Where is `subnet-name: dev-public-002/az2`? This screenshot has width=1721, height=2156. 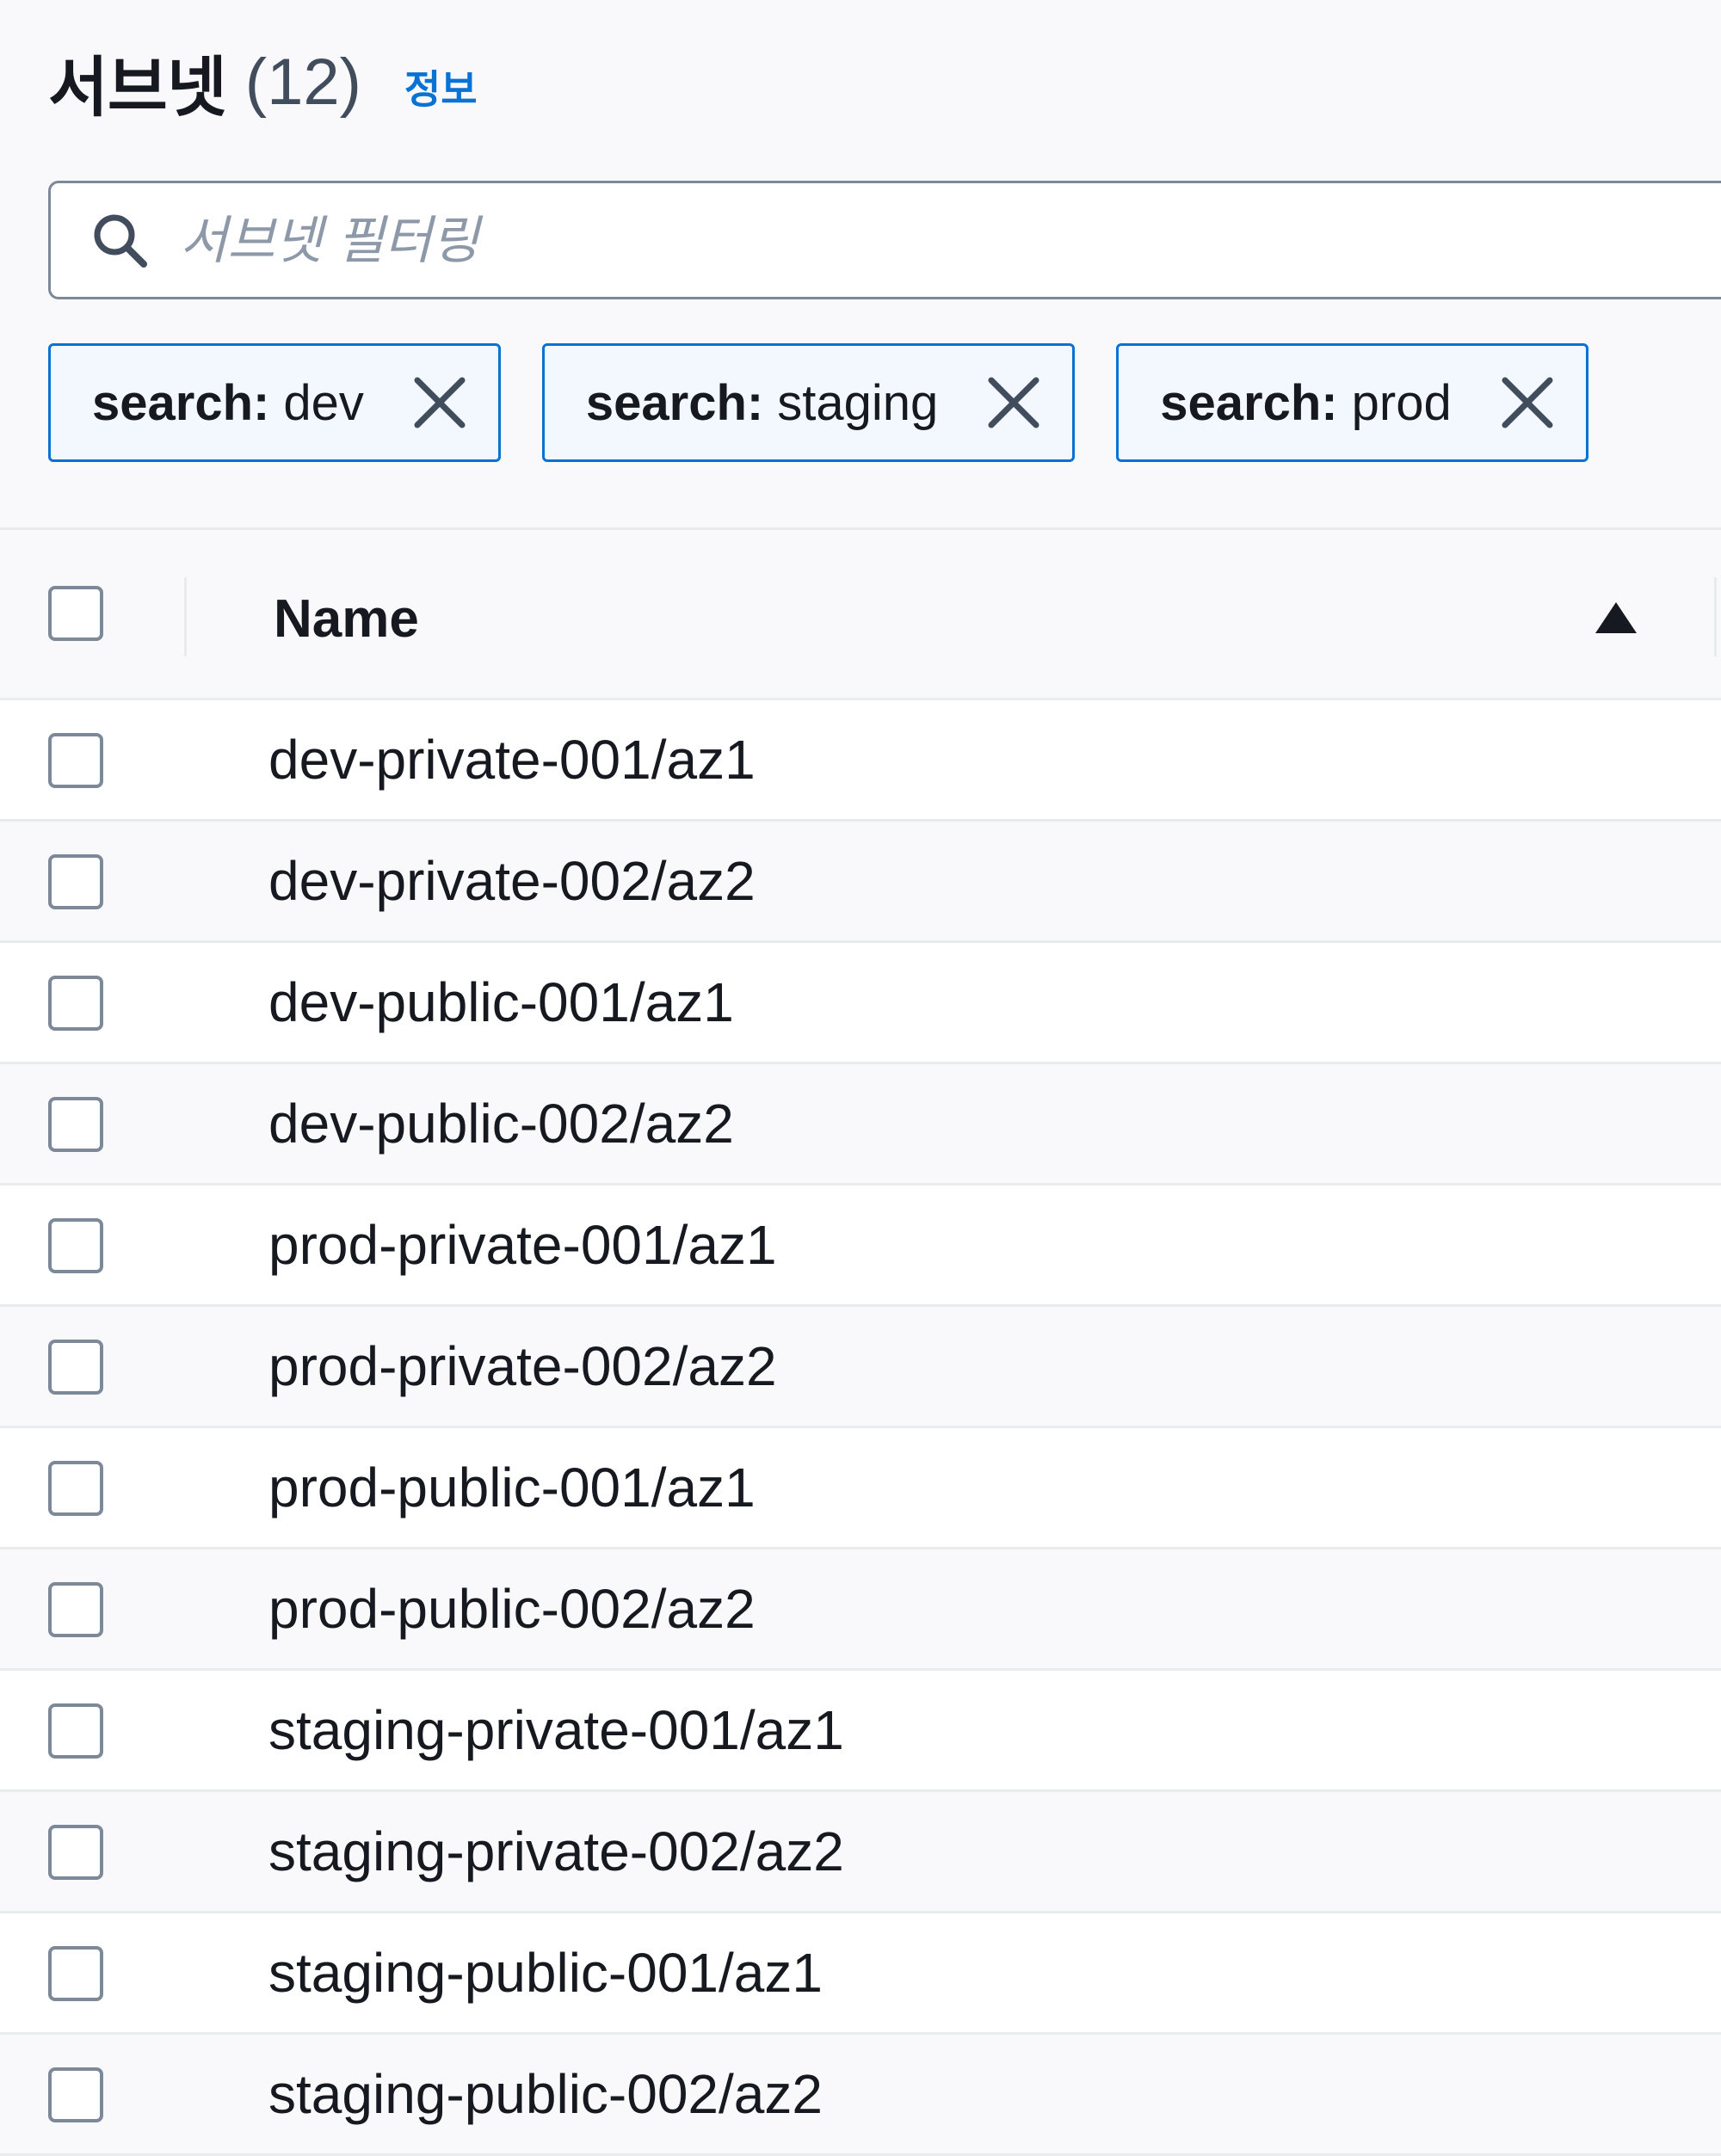 subnet-name: dev-public-002/az2 is located at coordinates (501, 1124).